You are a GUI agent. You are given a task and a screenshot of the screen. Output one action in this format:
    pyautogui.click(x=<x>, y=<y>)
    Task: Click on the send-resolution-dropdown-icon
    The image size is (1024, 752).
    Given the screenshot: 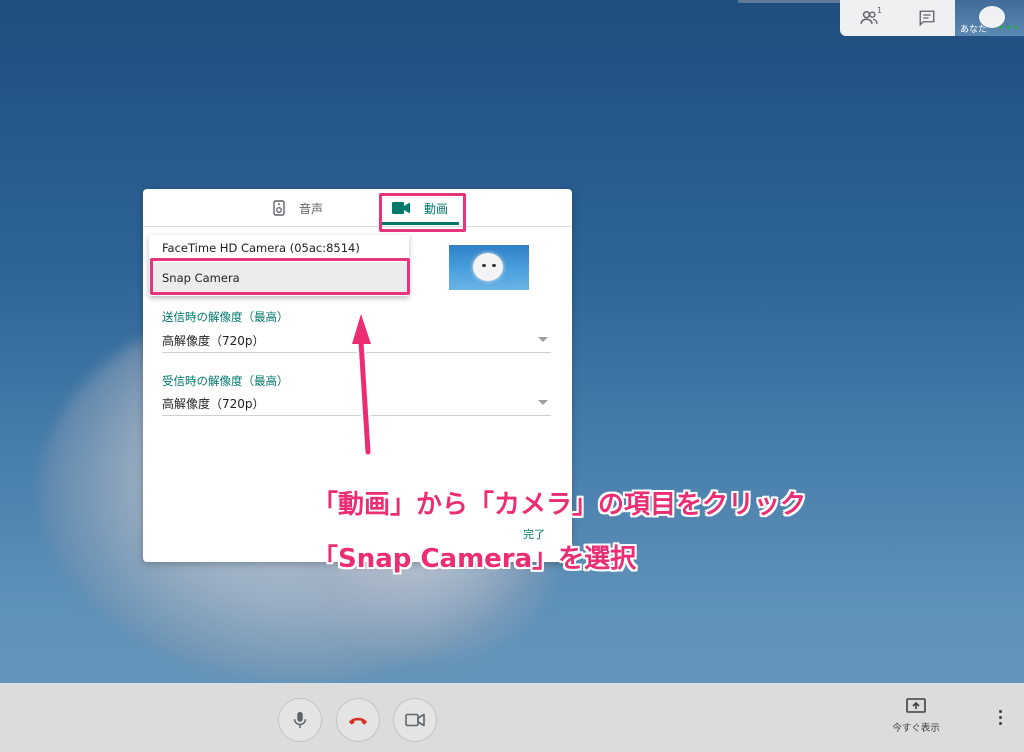 What is the action you would take?
    pyautogui.click(x=543, y=339)
    